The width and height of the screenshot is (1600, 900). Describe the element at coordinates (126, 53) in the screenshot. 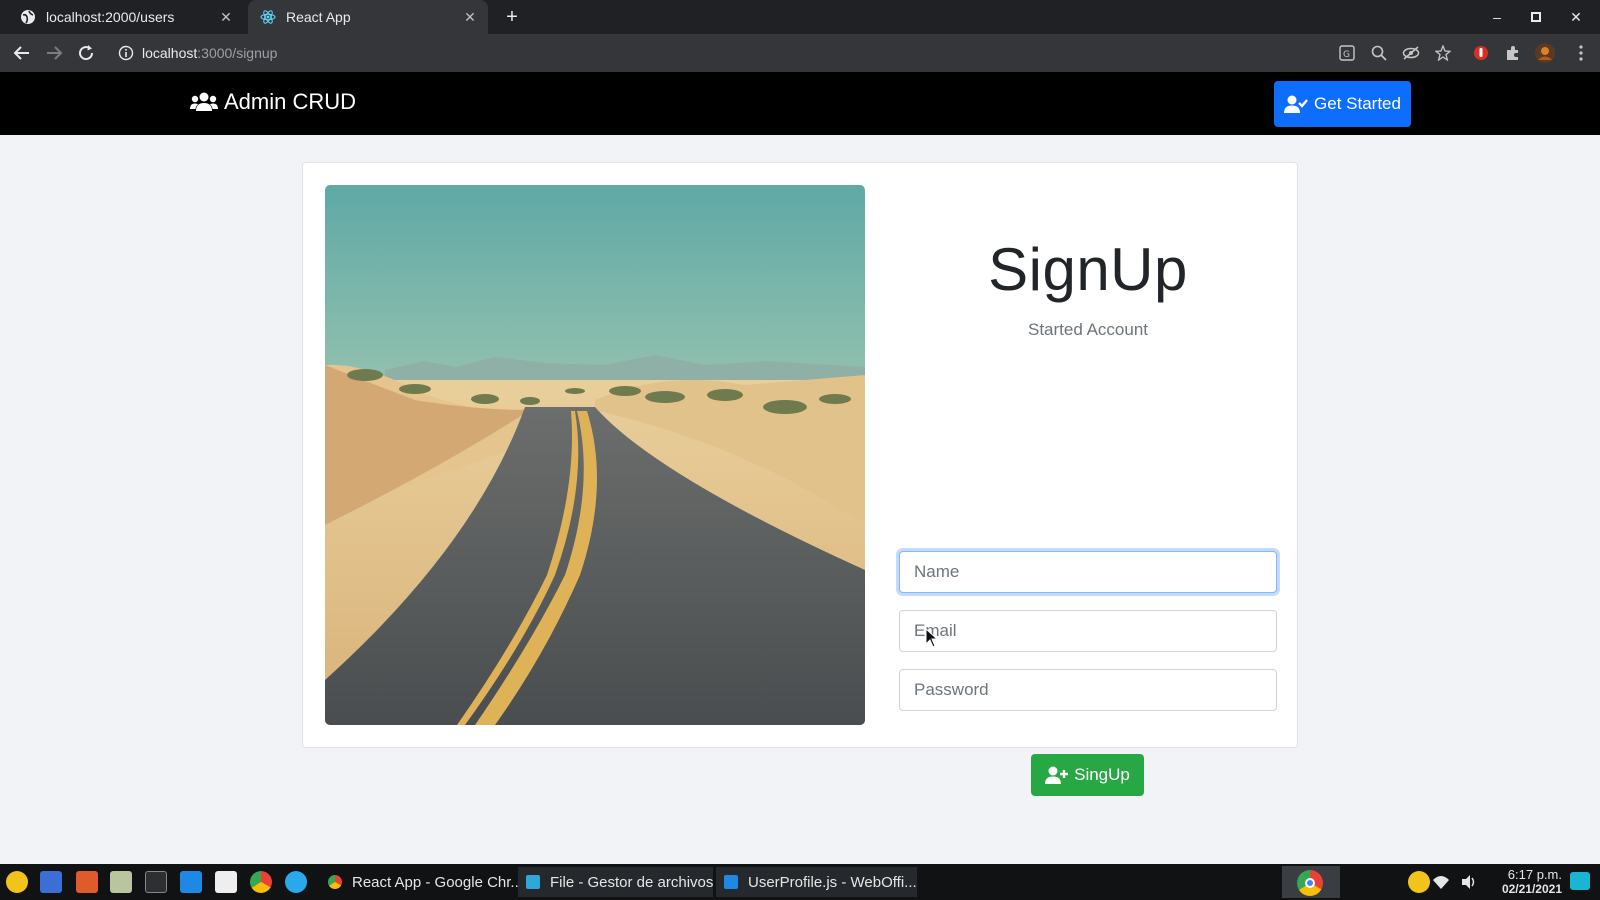

I see `info-icon` at that location.